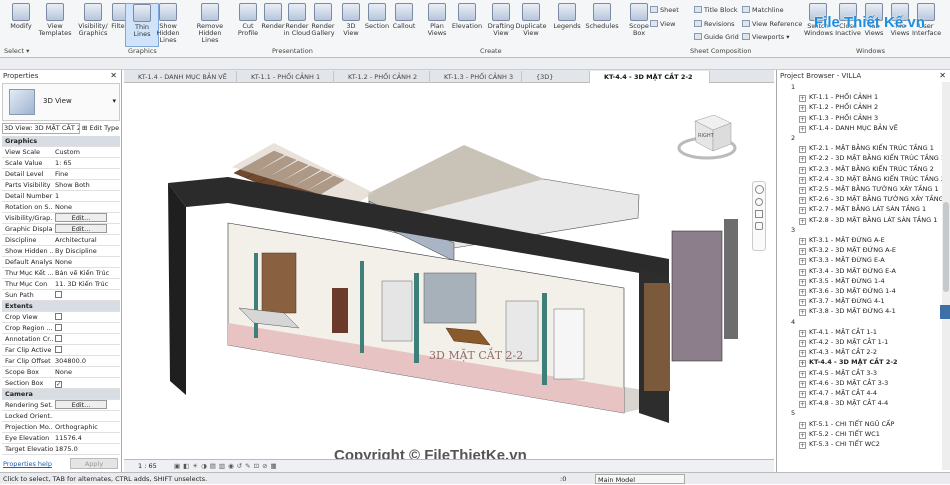  I want to click on browser-item: + KT-2.4 - 3D MẶT BẰNG KIẾN TRÚC TẦNG 2, so click(872, 179).